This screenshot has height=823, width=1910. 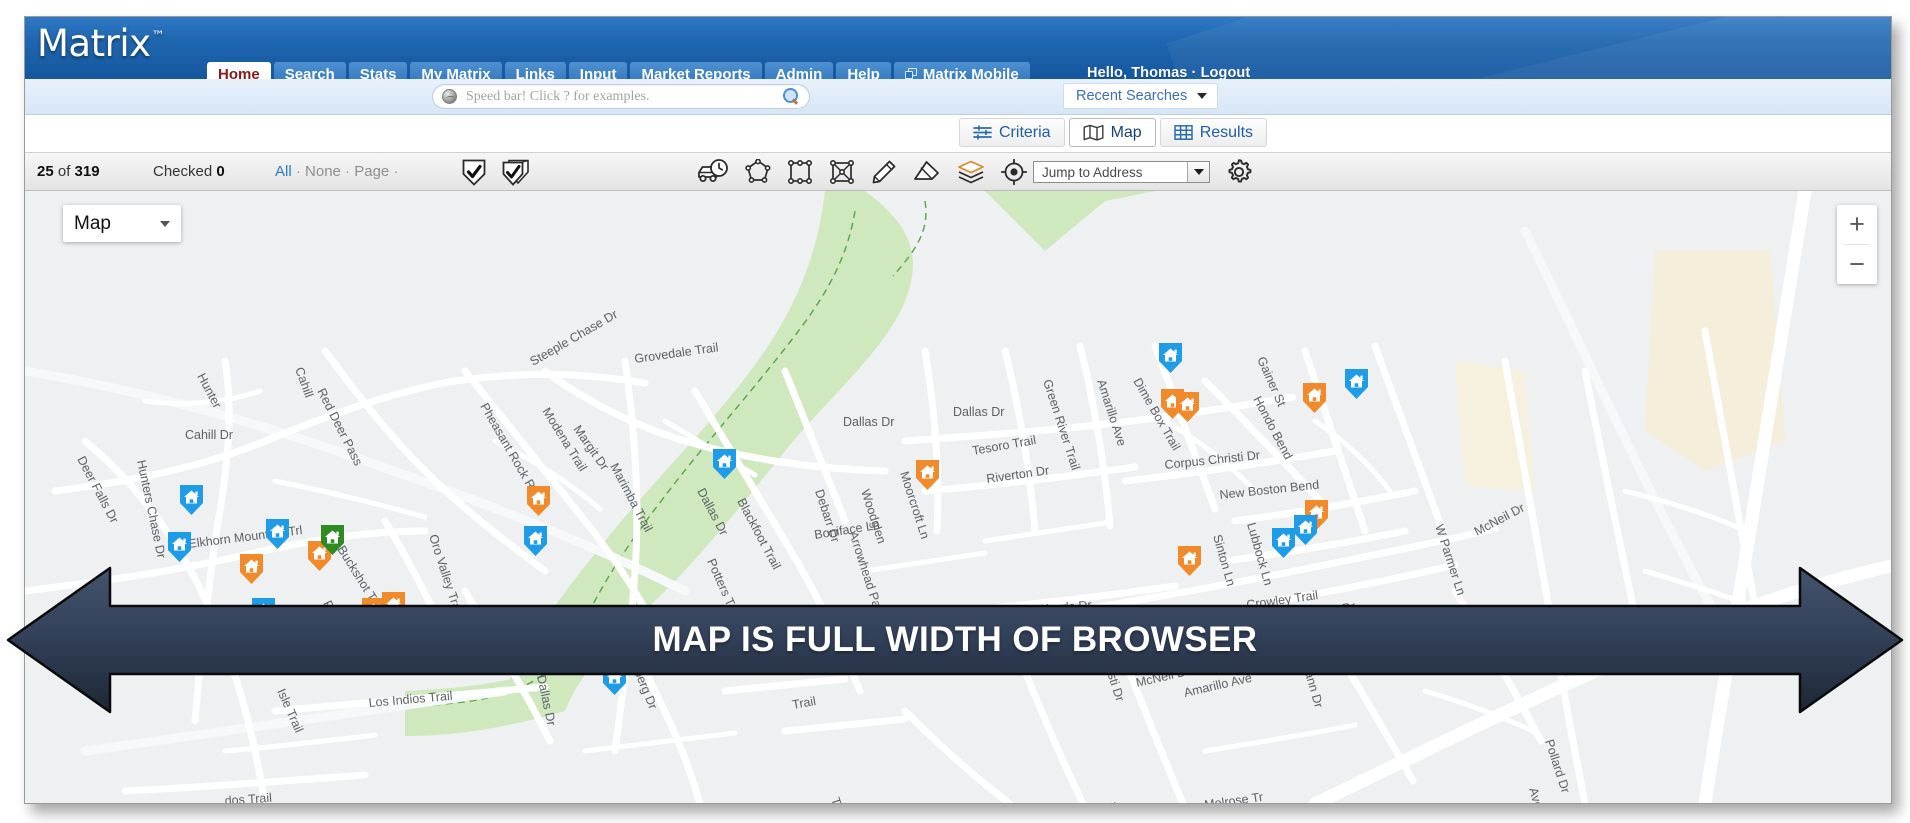 What do you see at coordinates (94, 43) in the screenshot?
I see `app-logo-text: Matrix` at bounding box center [94, 43].